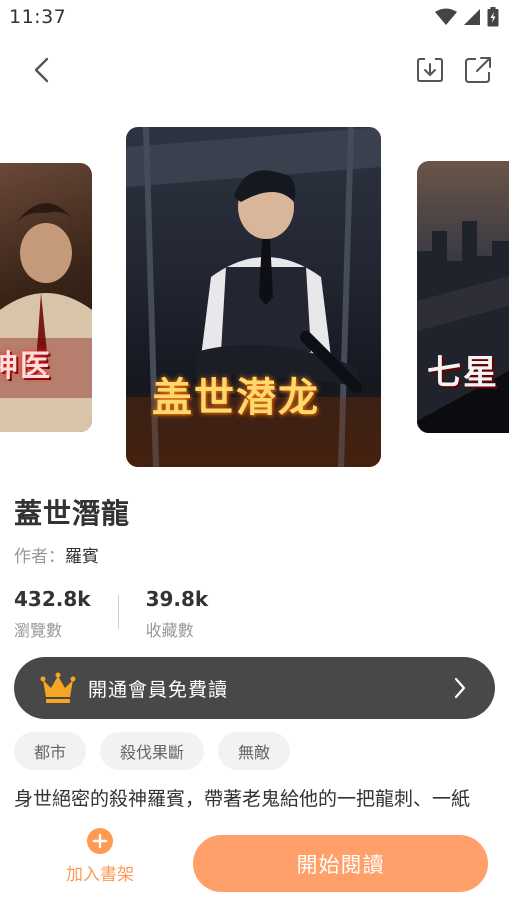 The height and width of the screenshot is (906, 509). What do you see at coordinates (50, 751) in the screenshot?
I see `tag-item: 都市` at bounding box center [50, 751].